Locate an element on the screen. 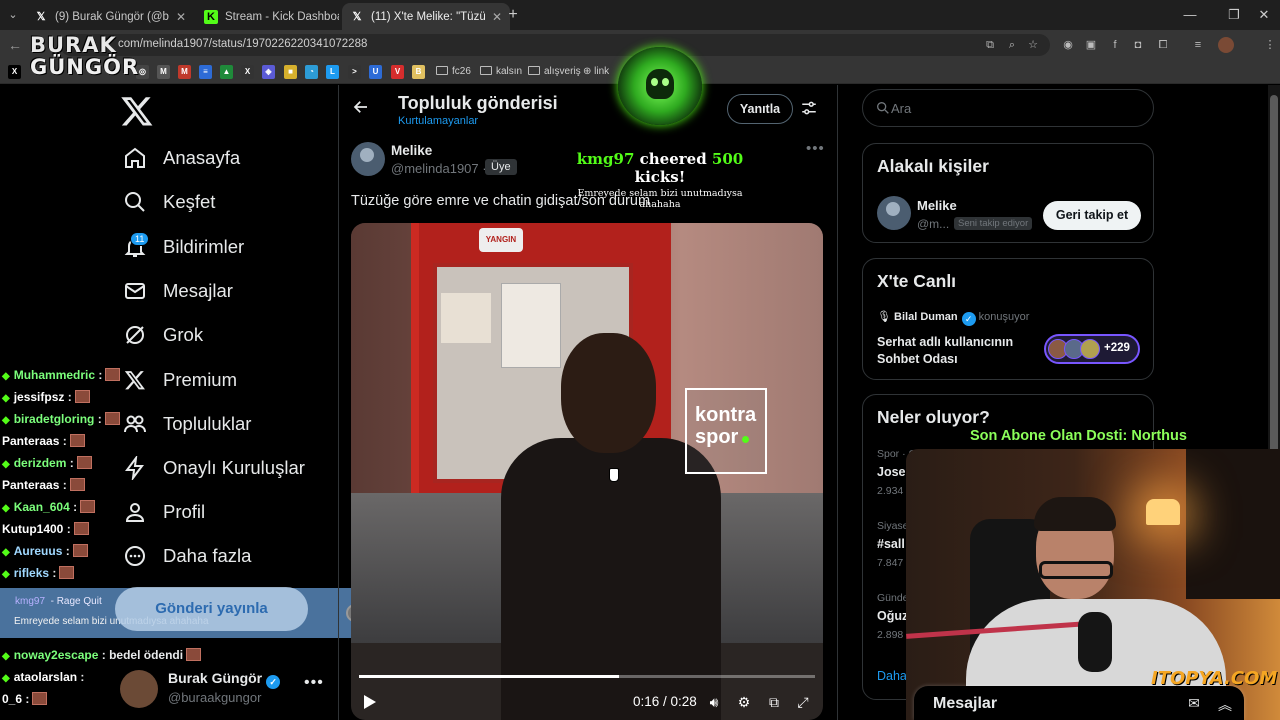  extension-gamepad-icon: ◉ is located at coordinates (1068, 45).